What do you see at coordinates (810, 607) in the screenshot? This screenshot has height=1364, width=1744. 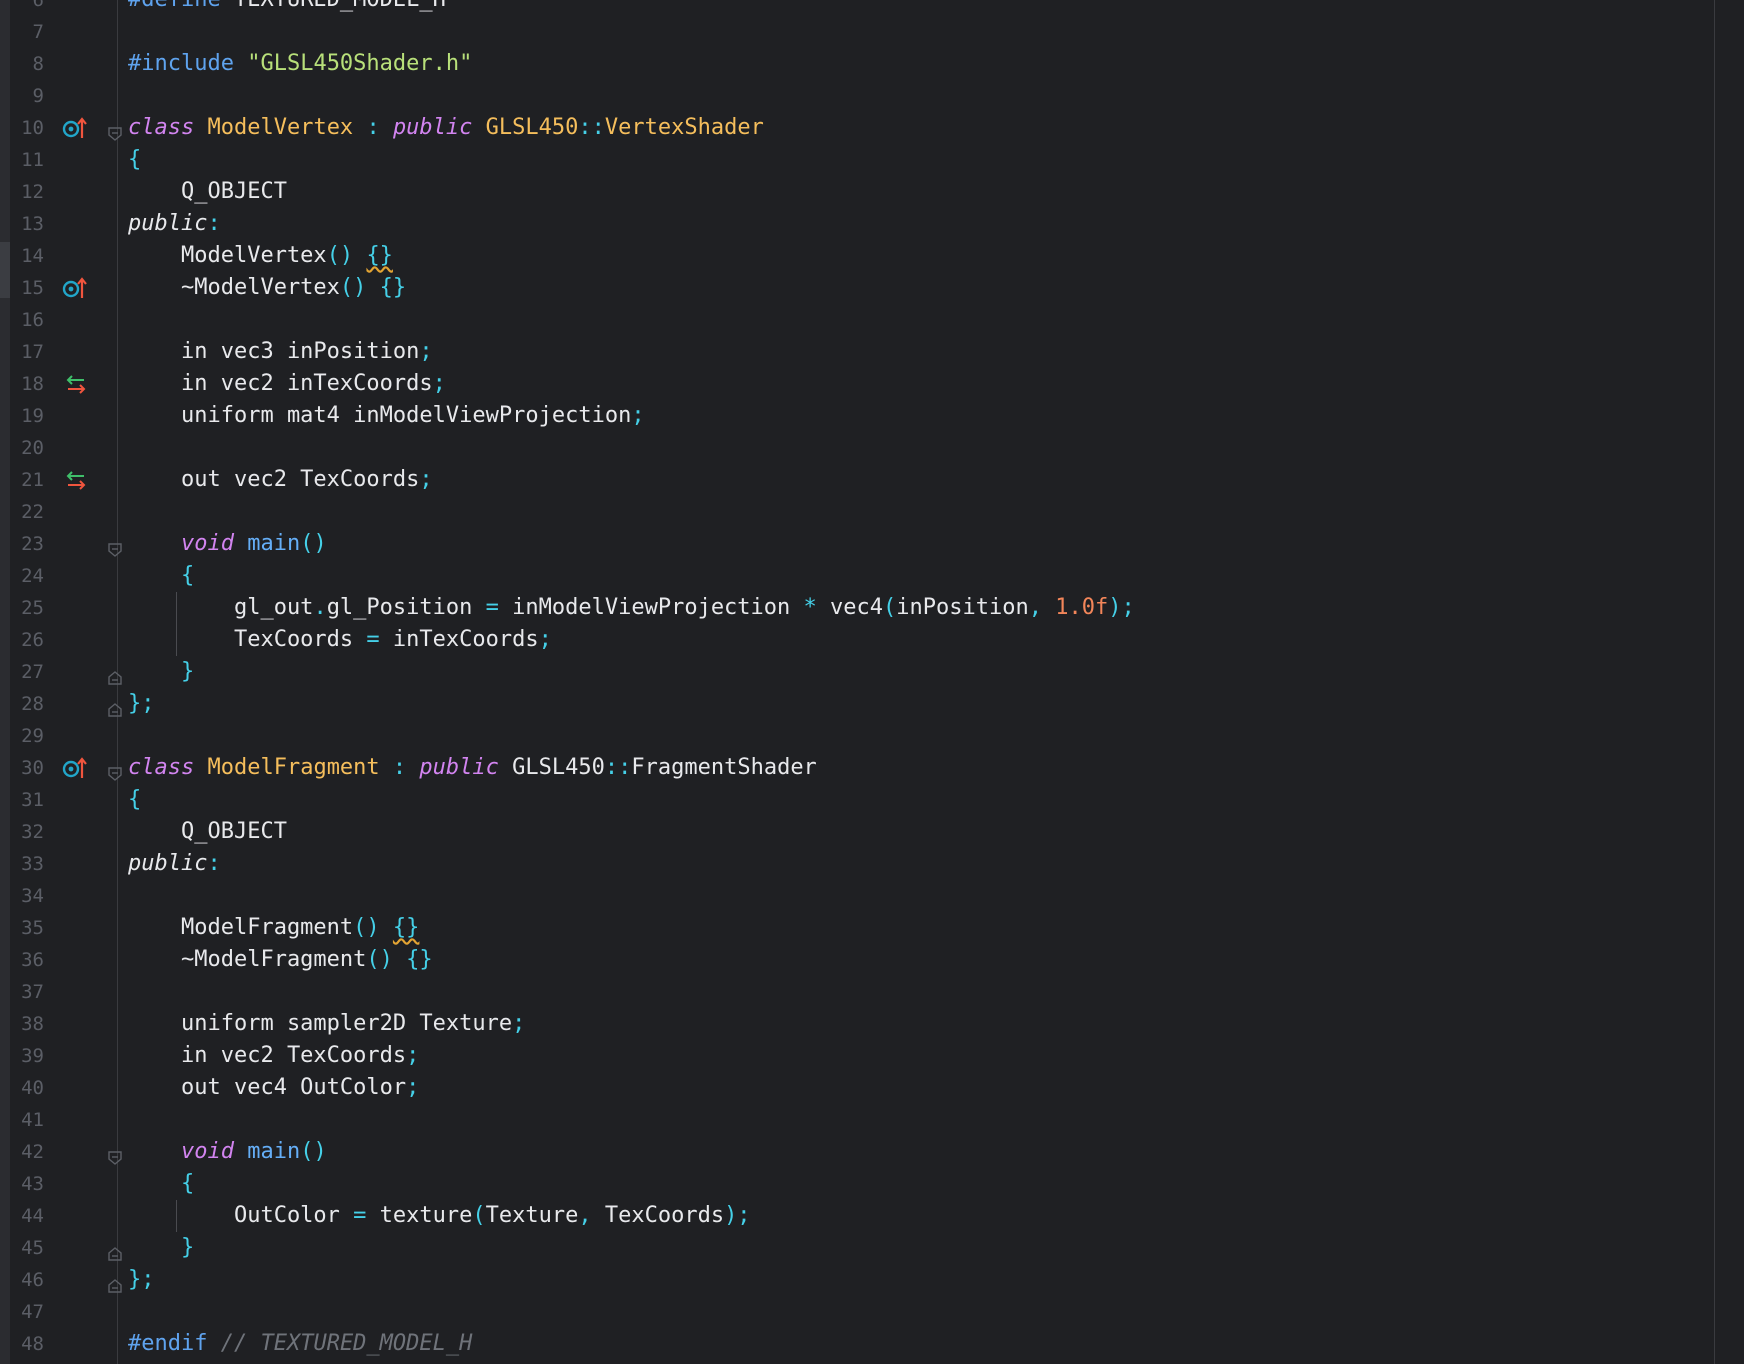 I see `code-token: *` at bounding box center [810, 607].